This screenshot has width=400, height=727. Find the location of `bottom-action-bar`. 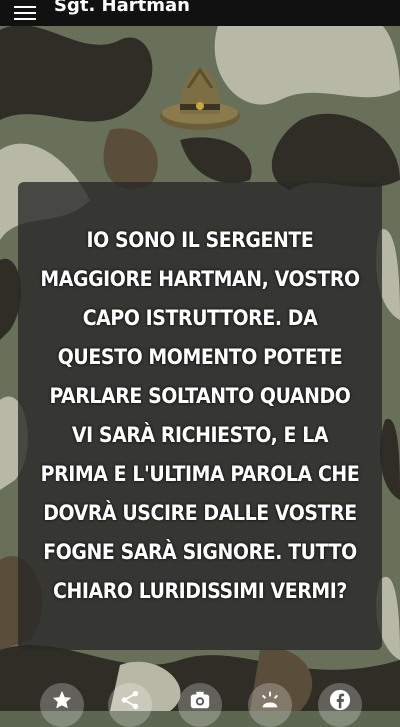

bottom-action-bar is located at coordinates (200, 705).